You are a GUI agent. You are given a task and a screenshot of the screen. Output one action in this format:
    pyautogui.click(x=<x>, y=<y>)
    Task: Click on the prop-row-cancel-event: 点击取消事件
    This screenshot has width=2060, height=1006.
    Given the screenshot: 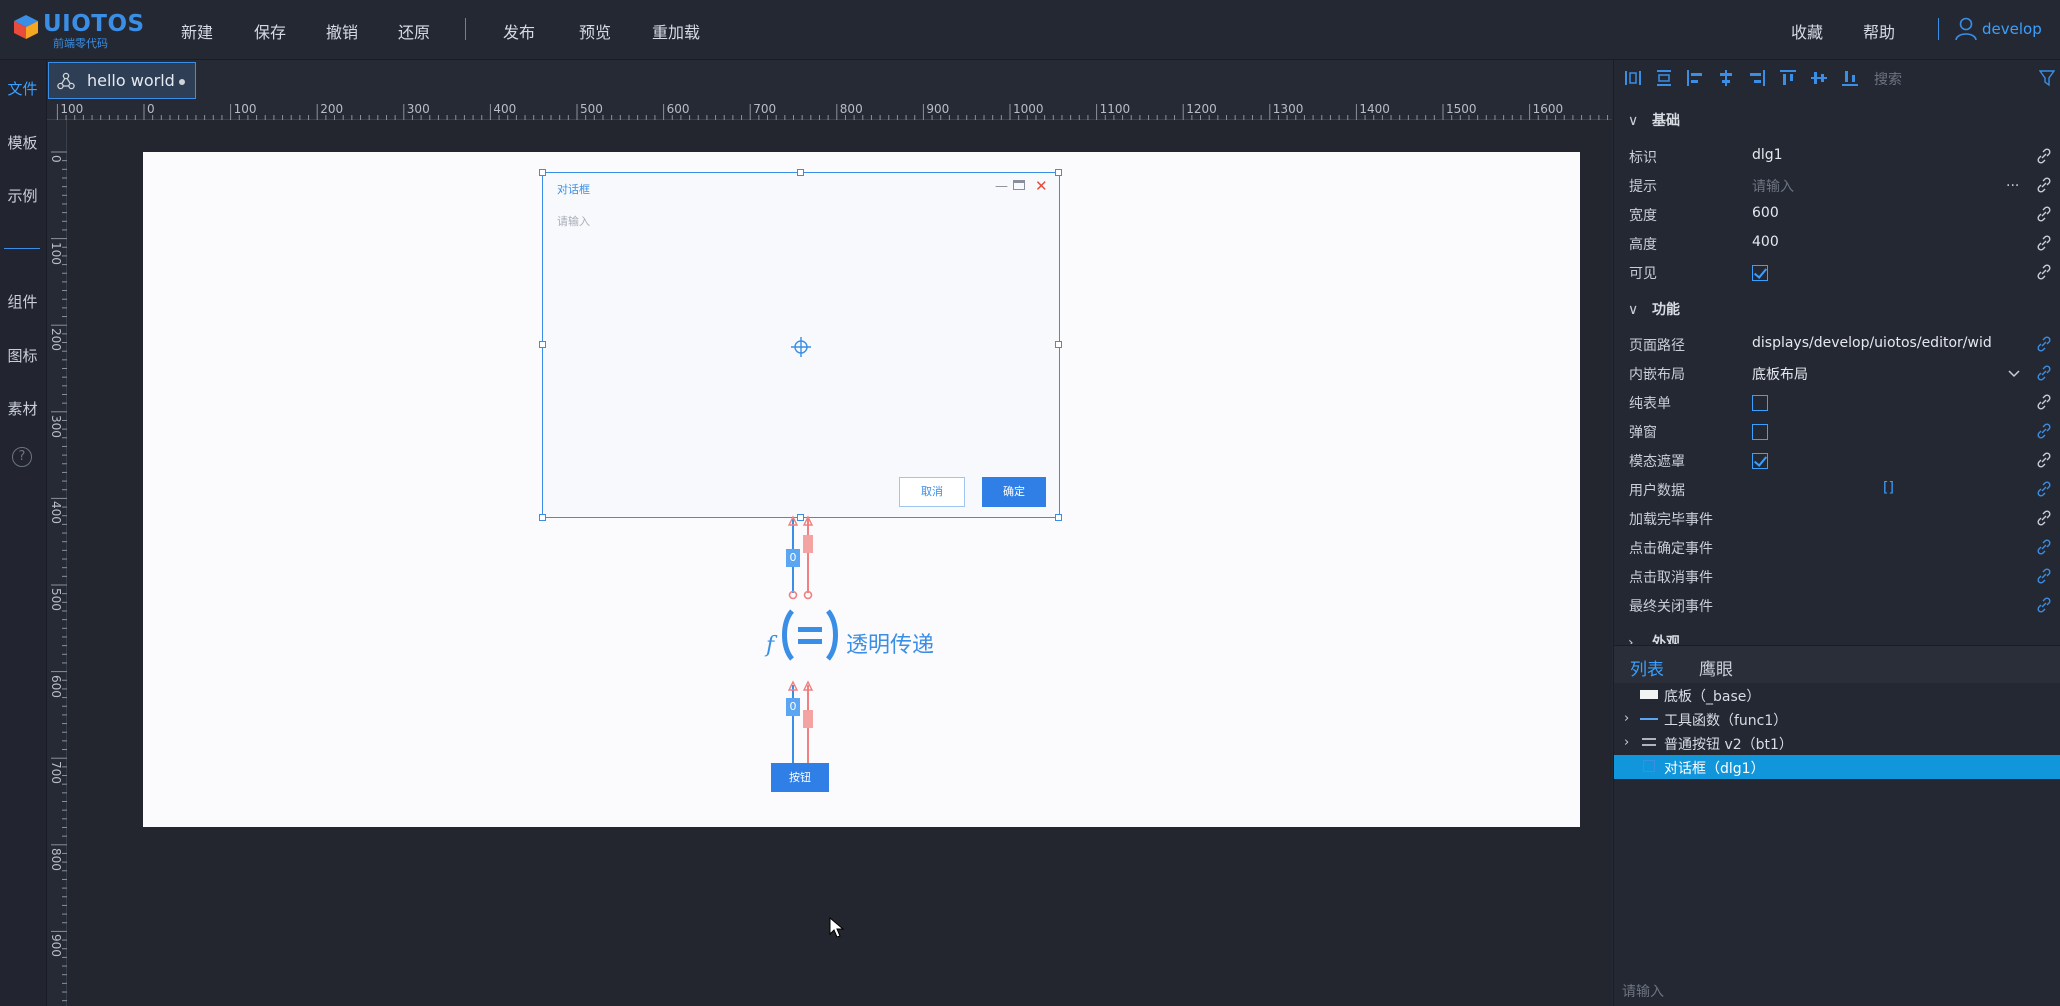 What is the action you would take?
    pyautogui.click(x=1837, y=576)
    